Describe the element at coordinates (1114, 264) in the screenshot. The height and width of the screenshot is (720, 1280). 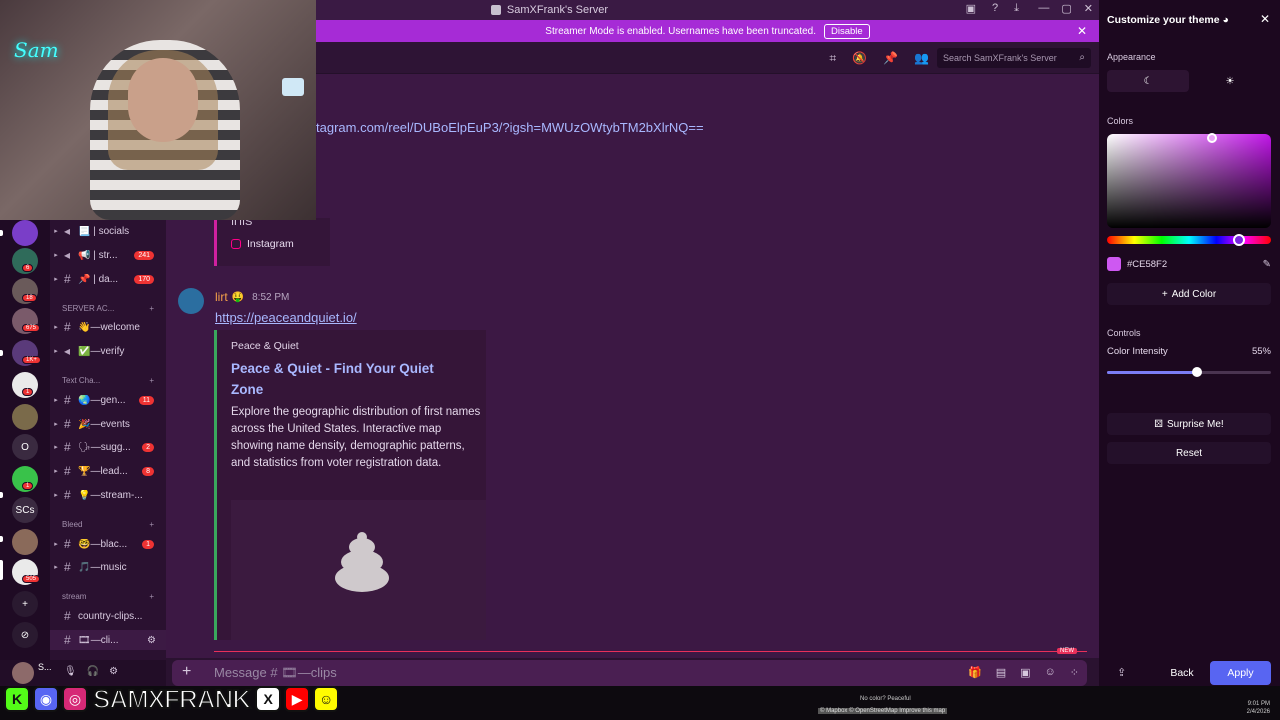
I see `color-swatch` at that location.